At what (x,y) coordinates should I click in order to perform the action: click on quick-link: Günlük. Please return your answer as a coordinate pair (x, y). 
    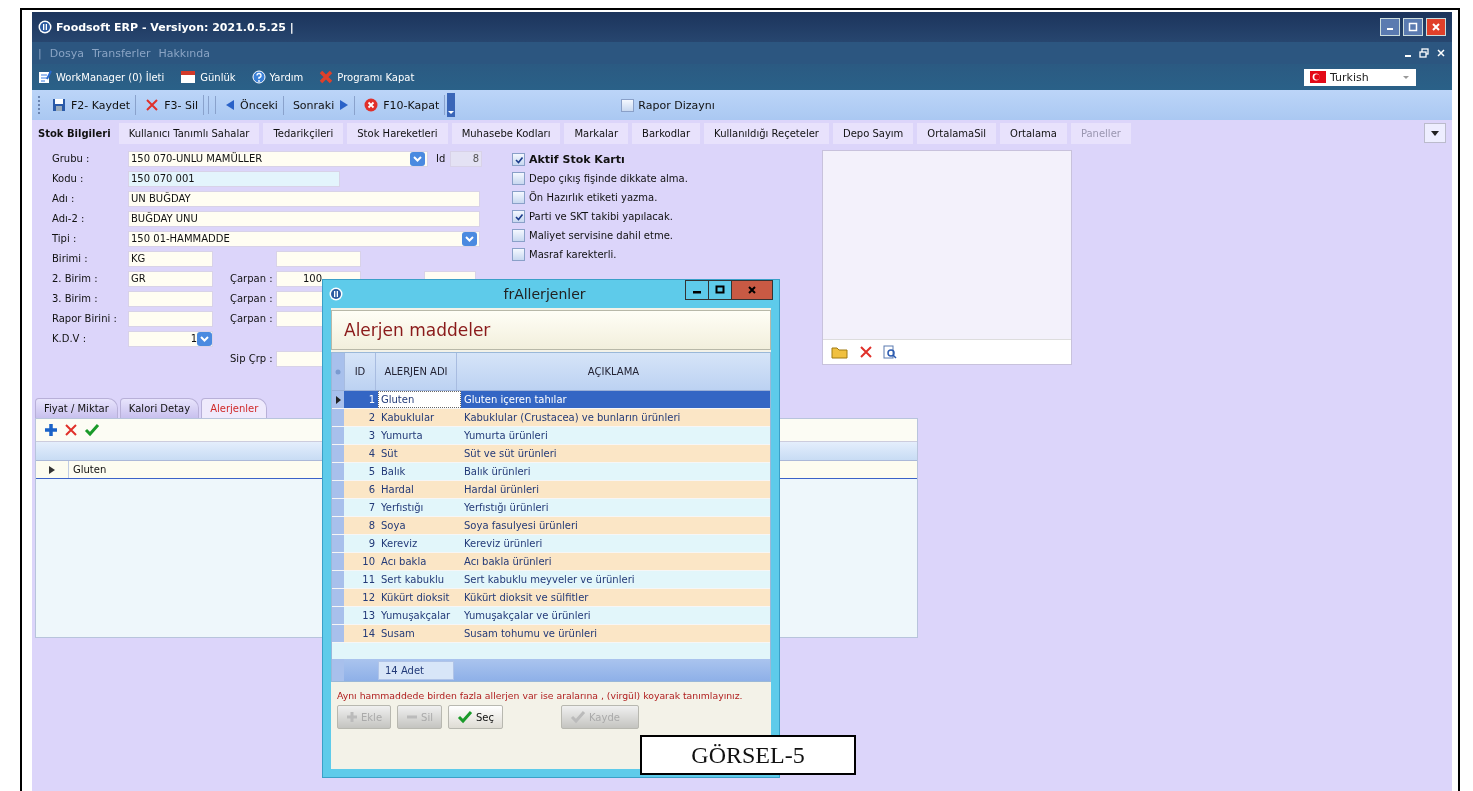
    Looking at the image, I should click on (208, 77).